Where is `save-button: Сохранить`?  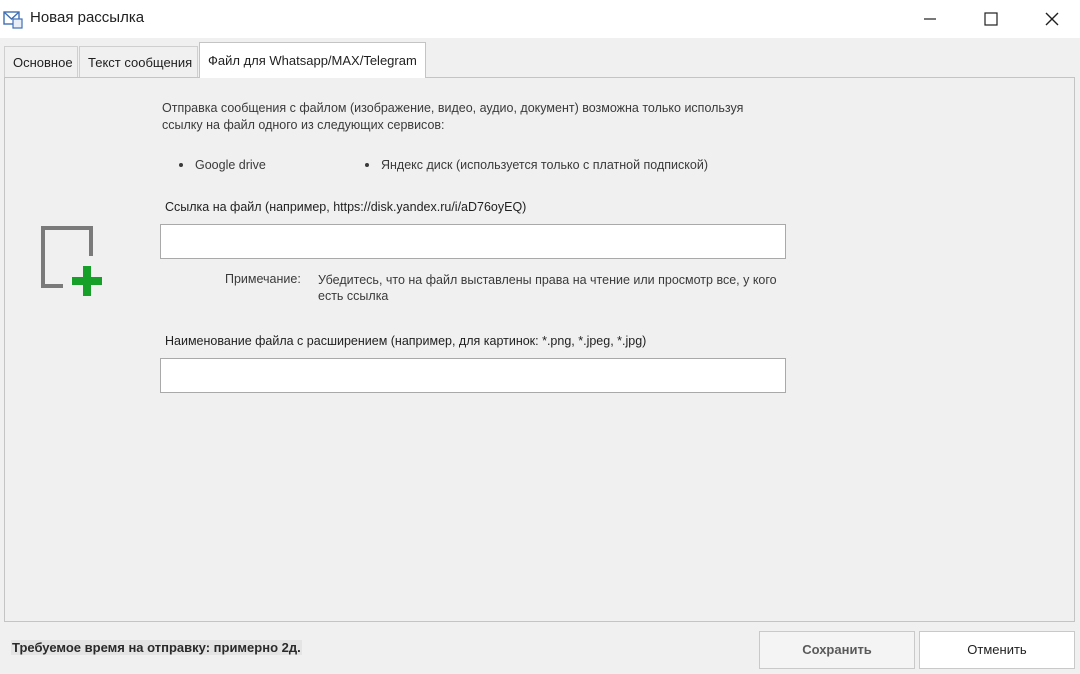 save-button: Сохранить is located at coordinates (837, 650).